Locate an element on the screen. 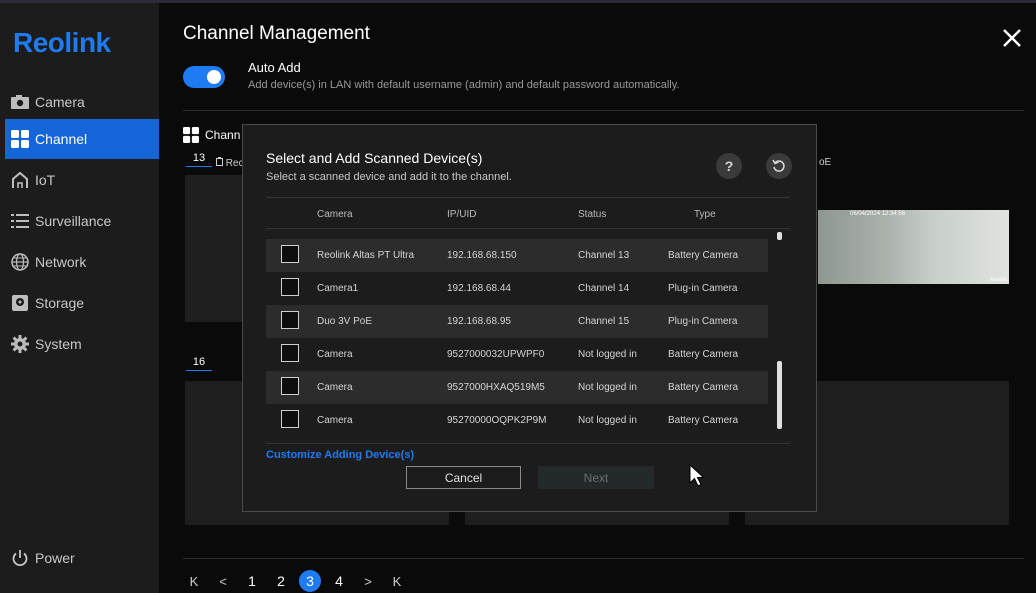 This screenshot has height=593, width=1036. cancel-button: Cancel is located at coordinates (463, 477).